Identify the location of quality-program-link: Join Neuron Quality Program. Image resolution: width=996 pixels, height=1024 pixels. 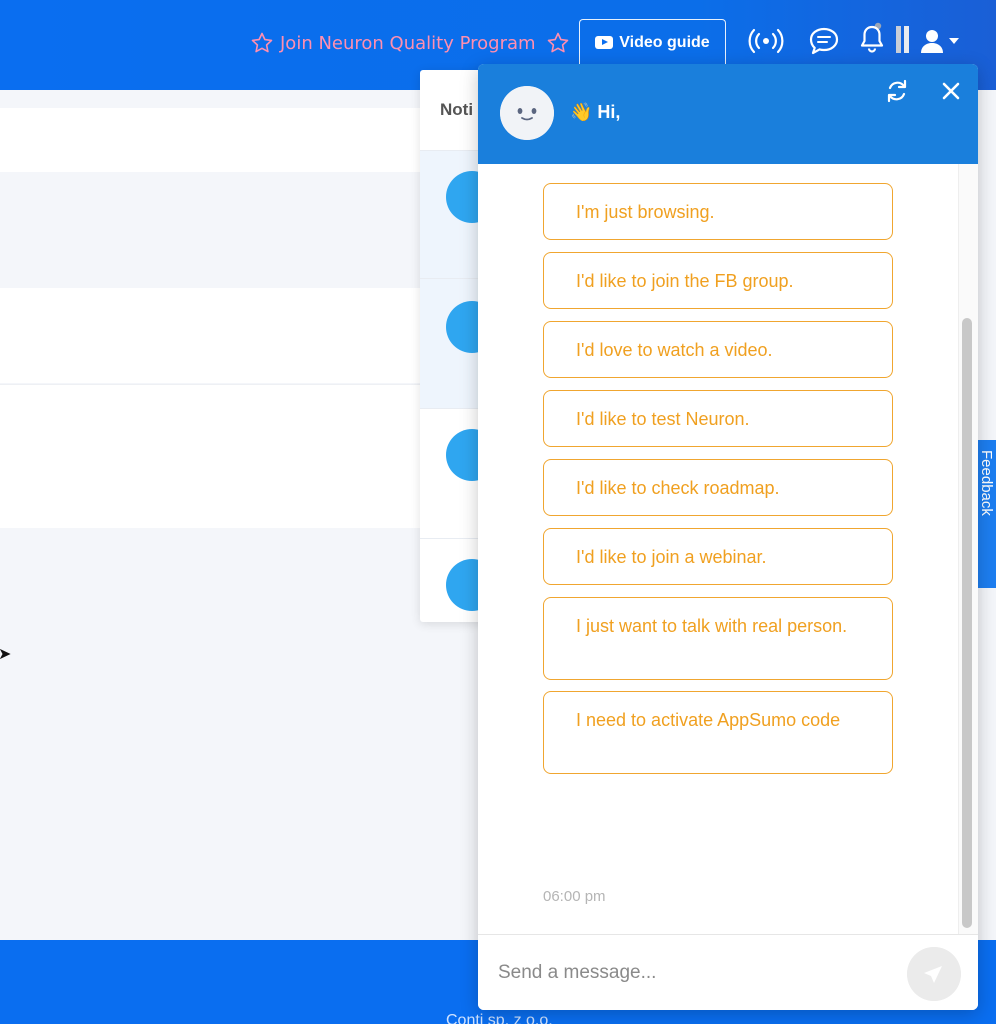
(410, 43).